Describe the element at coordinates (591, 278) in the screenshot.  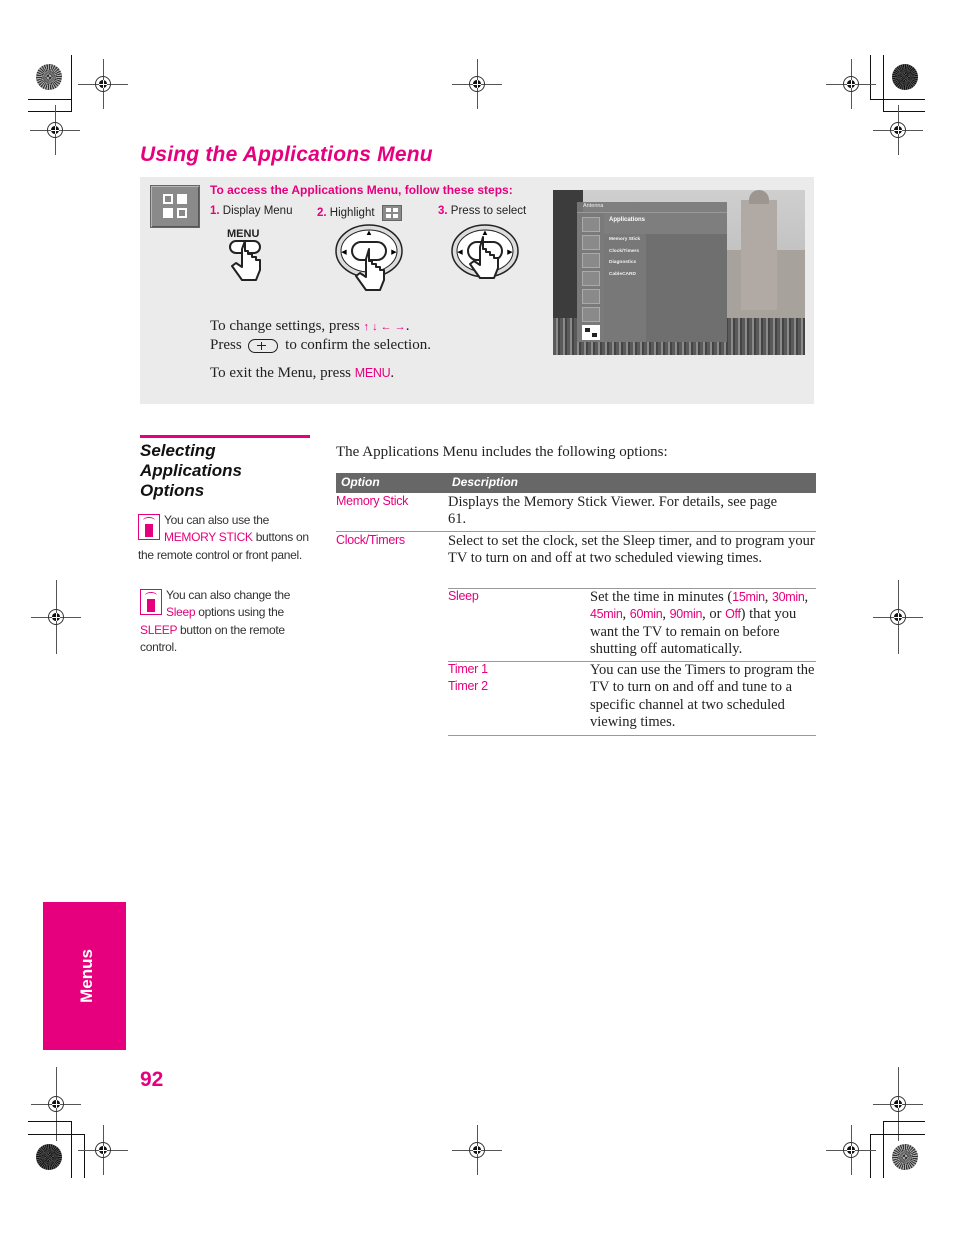
I see `channel-icon` at that location.